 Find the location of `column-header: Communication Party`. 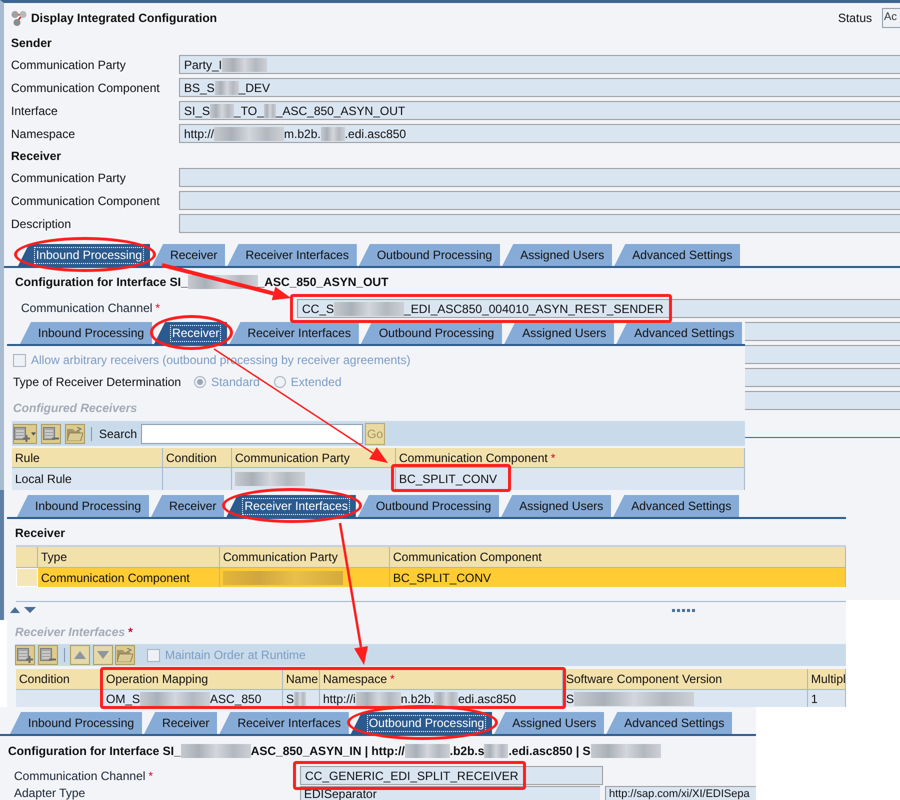

column-header: Communication Party is located at coordinates (305, 557).